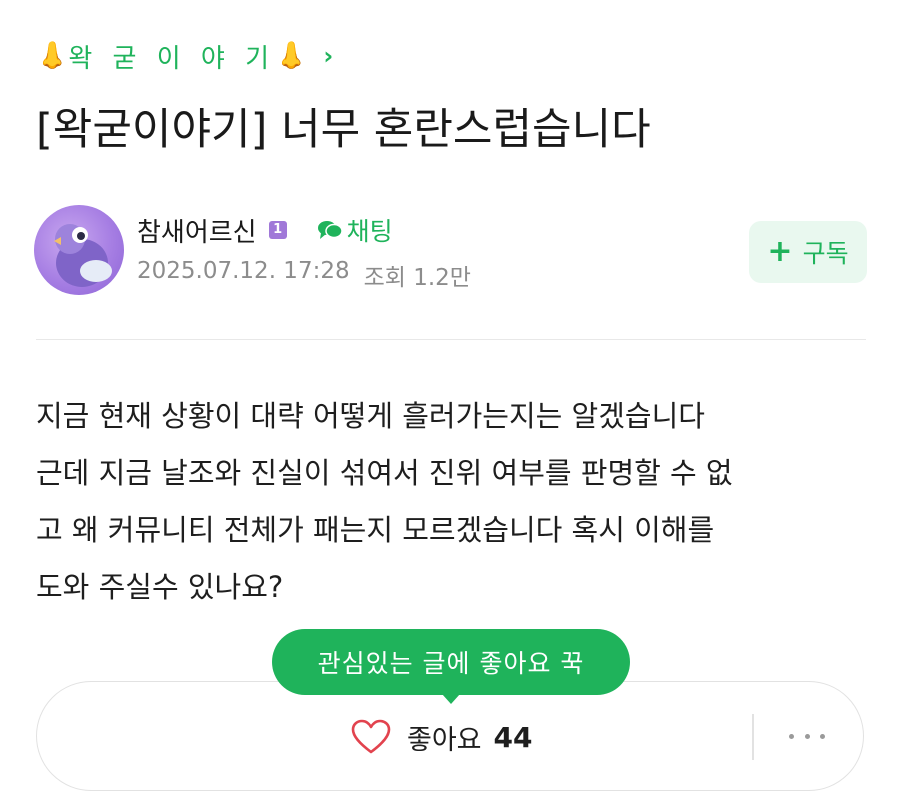  I want to click on category-link: 👃 왁 굳 이 야 기 👃 ›, so click(184, 56).